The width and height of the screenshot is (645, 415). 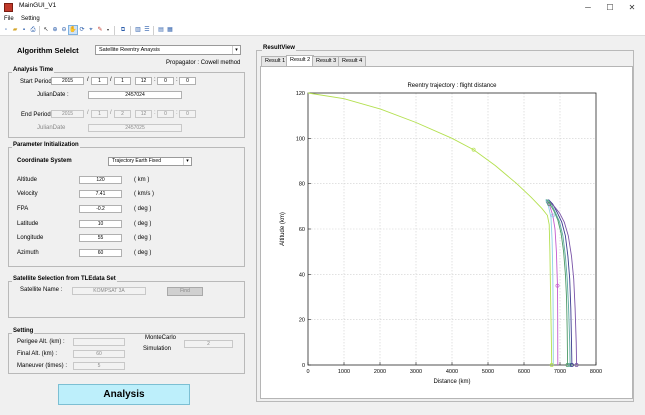 What do you see at coordinates (143, 114) in the screenshot?
I see `end-hour-field: 12` at bounding box center [143, 114].